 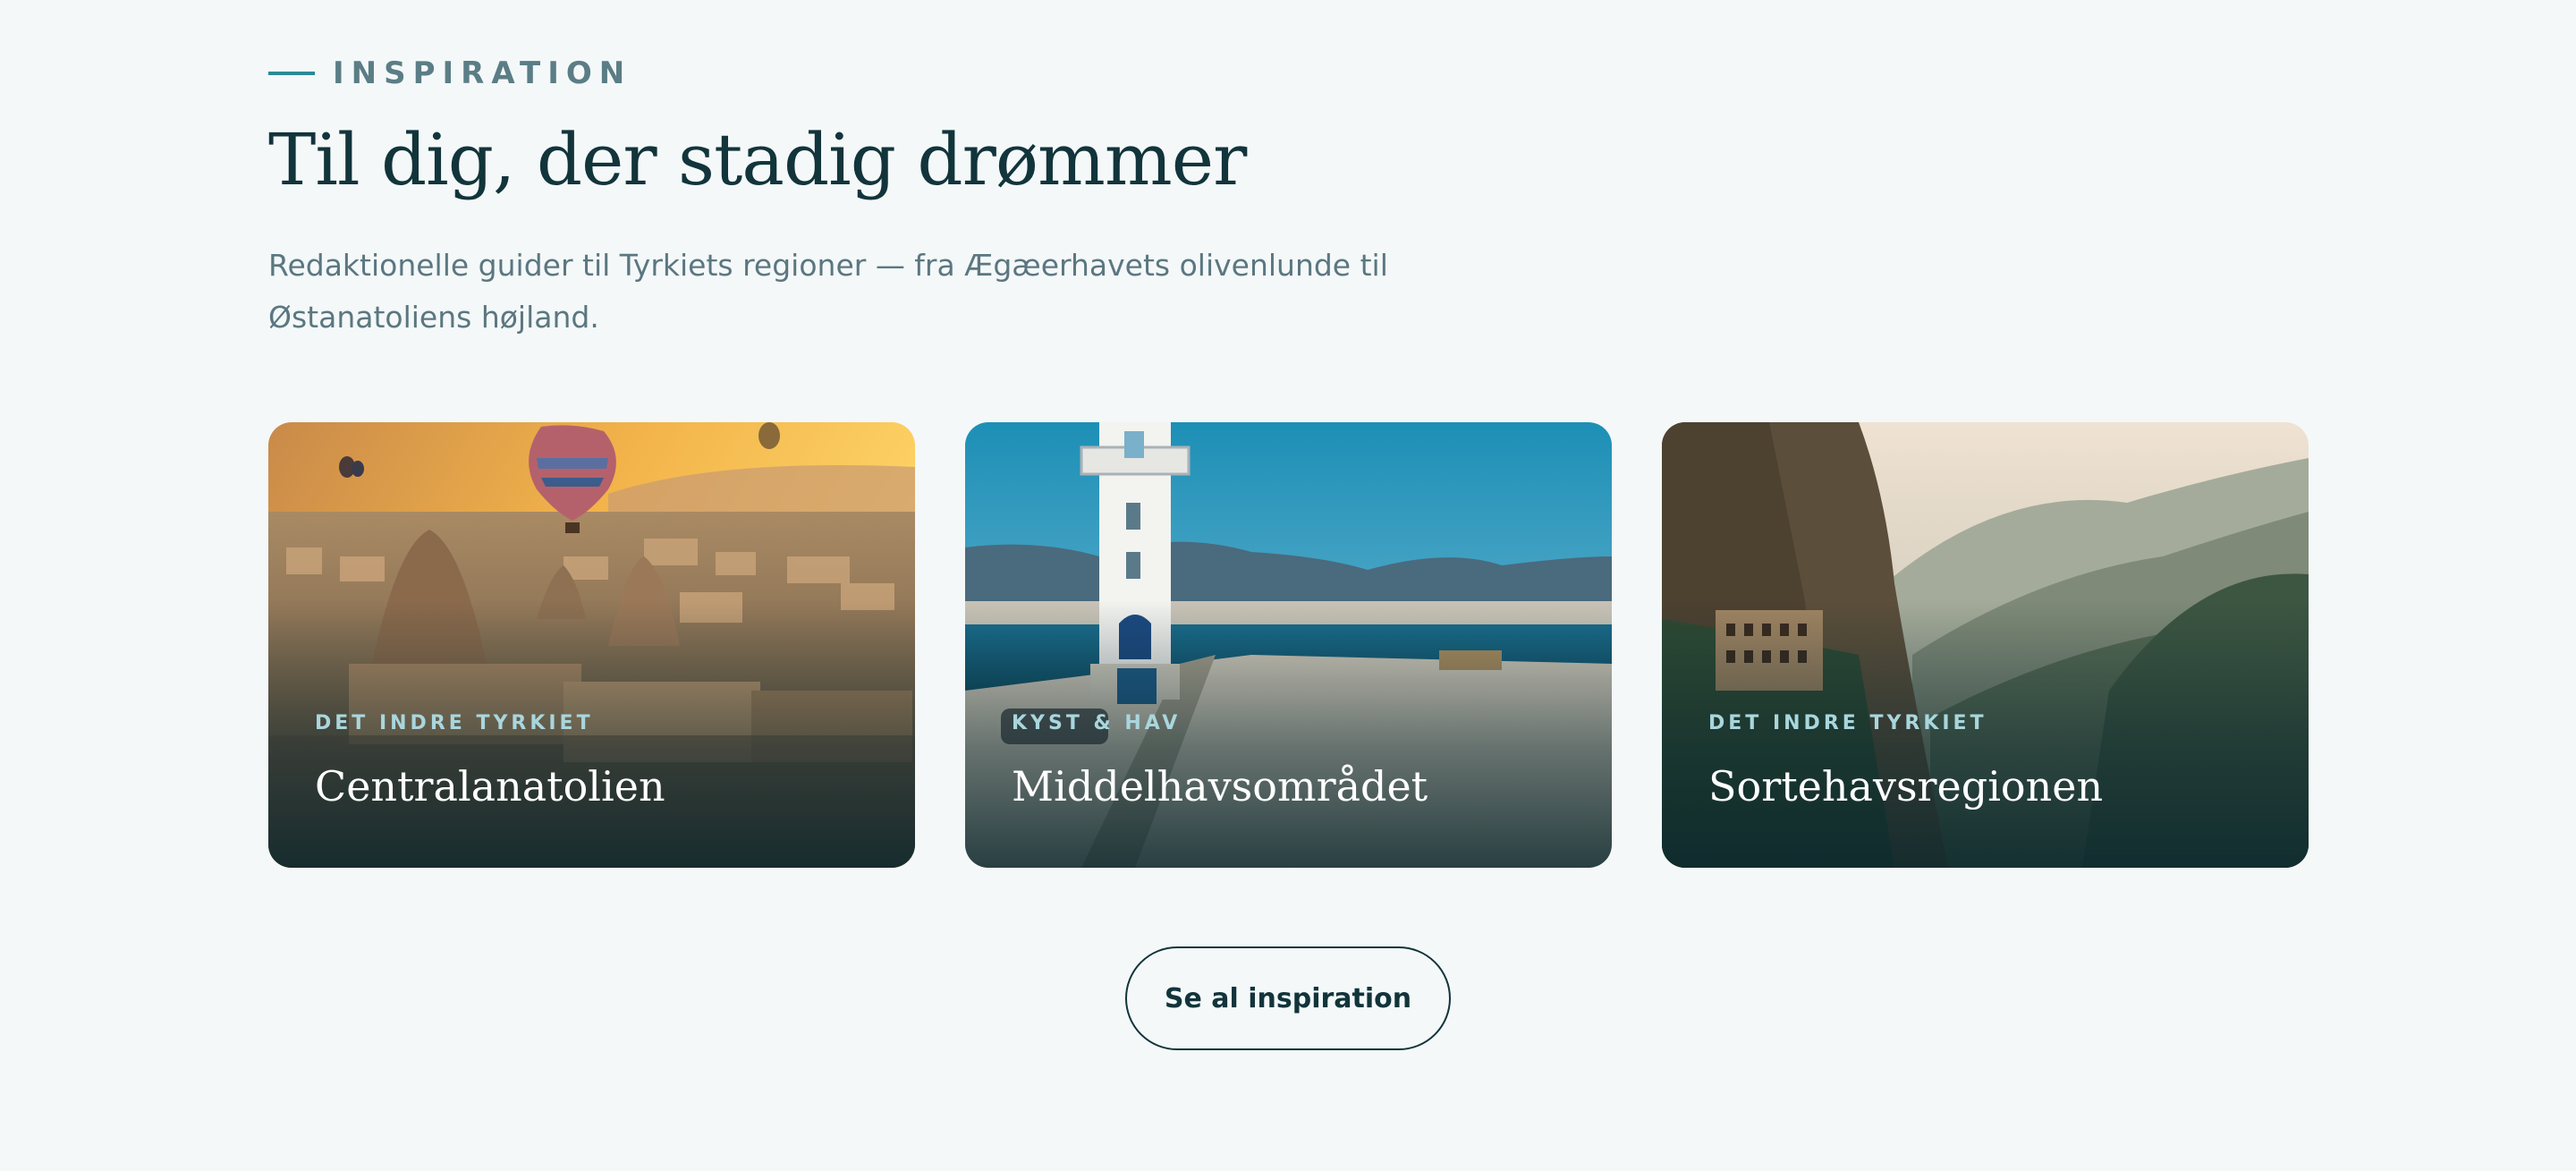 I want to click on card-title: Middelhavsområdet, so click(x=1220, y=786).